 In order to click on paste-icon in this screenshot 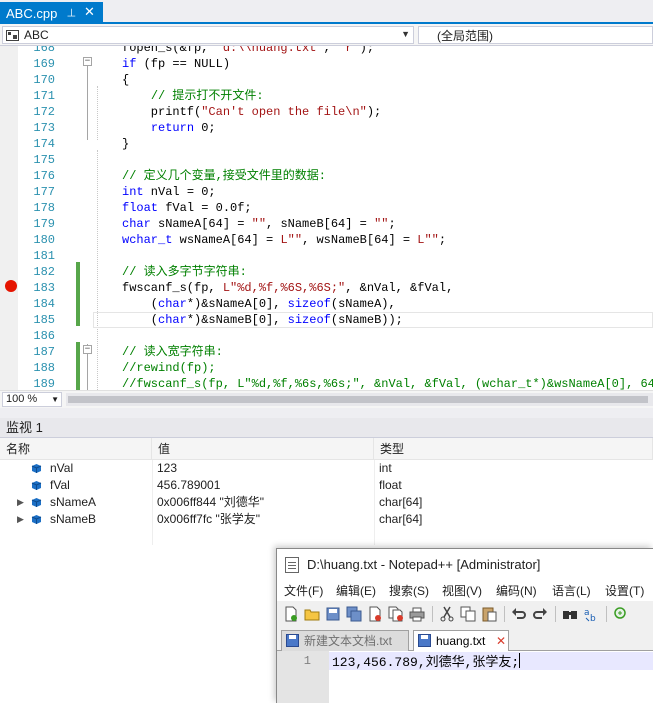, I will do `click(489, 614)`.